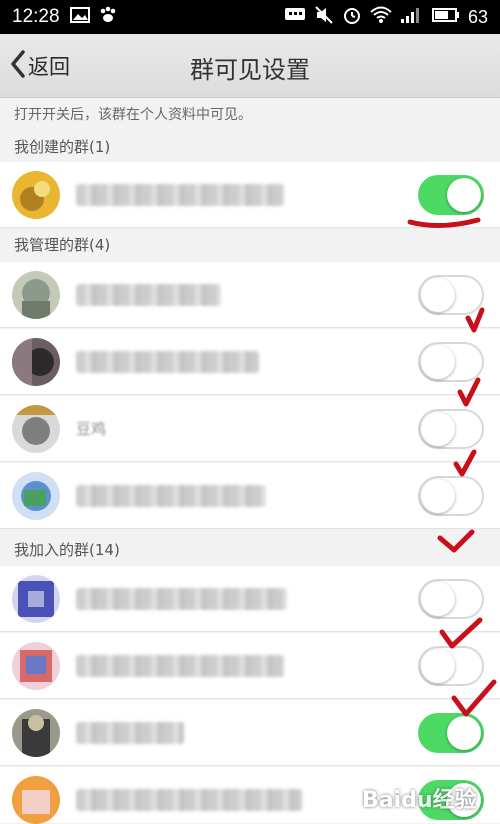 This screenshot has height=824, width=500. I want to click on image-icon, so click(79, 17).